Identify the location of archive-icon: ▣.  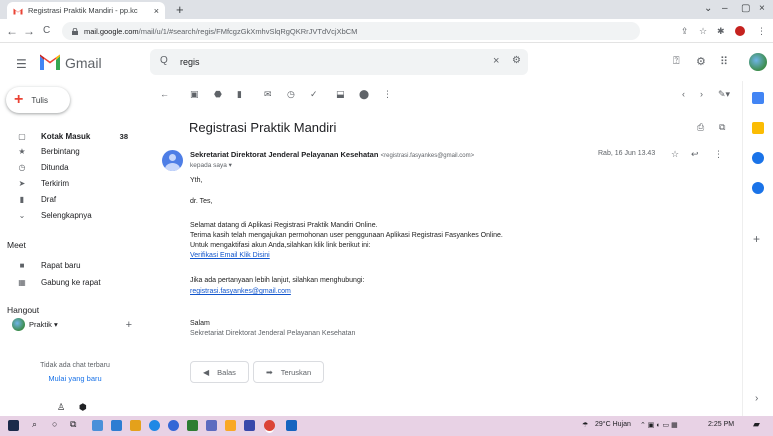
(194, 94).